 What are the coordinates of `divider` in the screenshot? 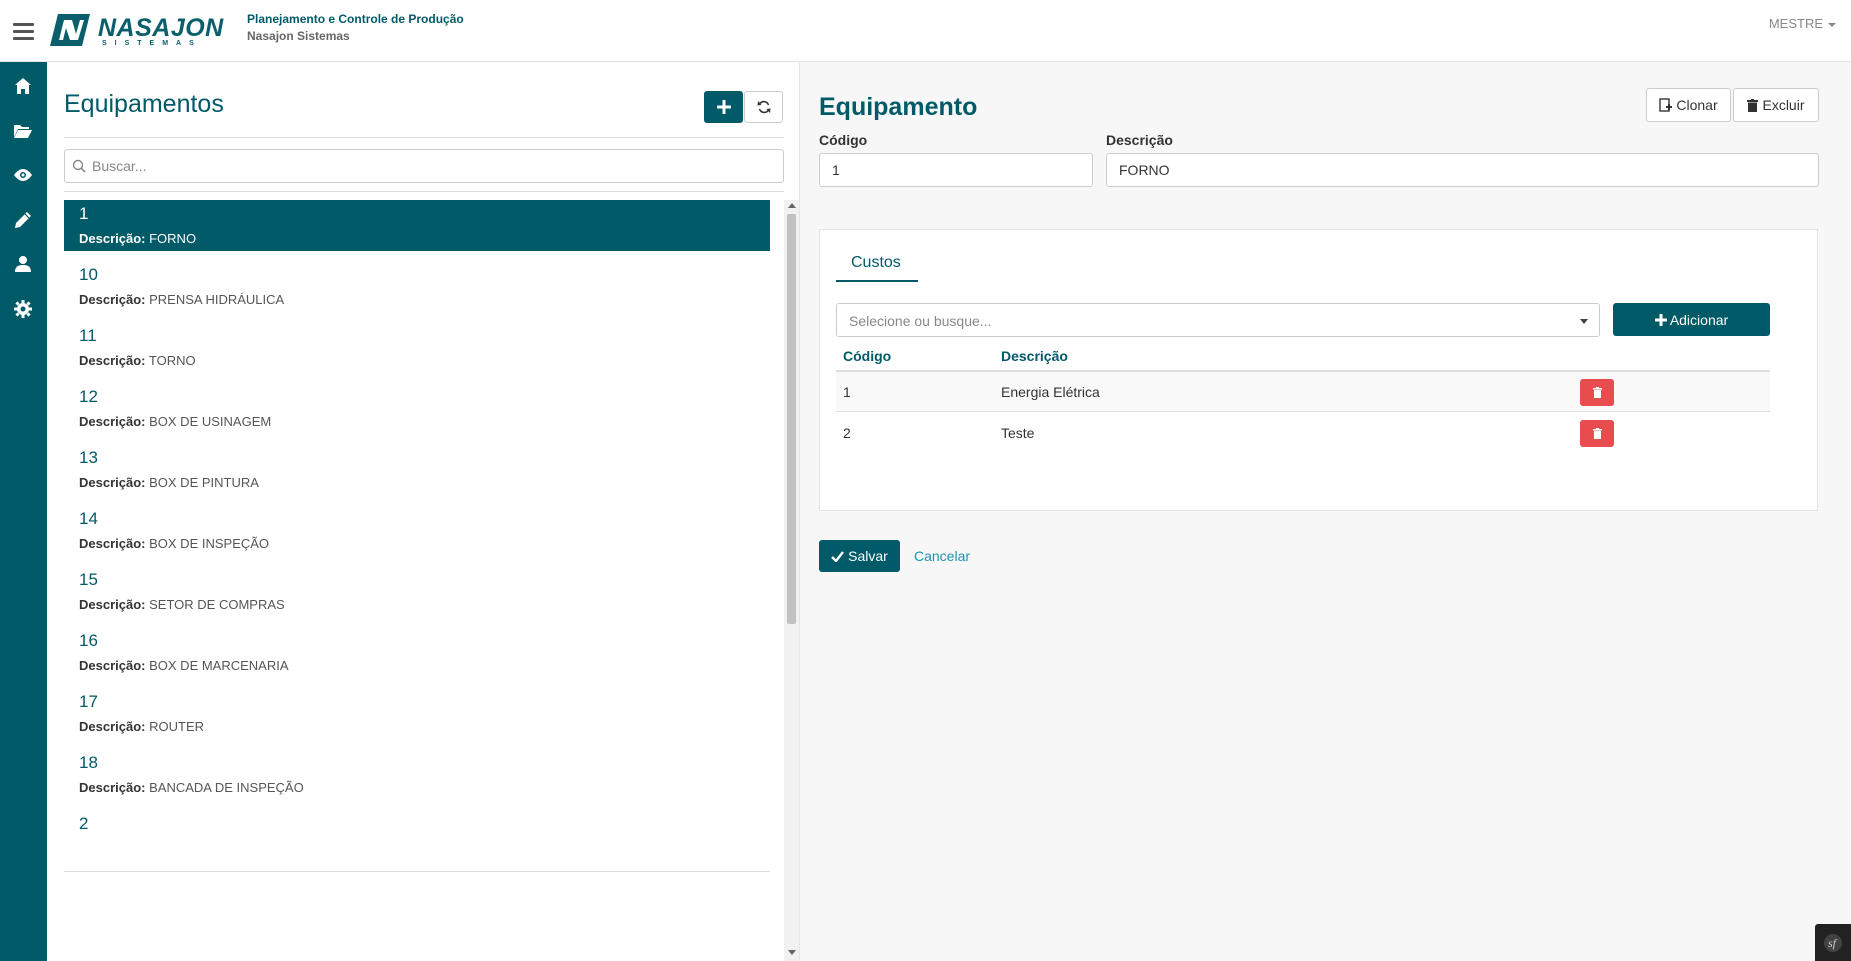 It's located at (424, 137).